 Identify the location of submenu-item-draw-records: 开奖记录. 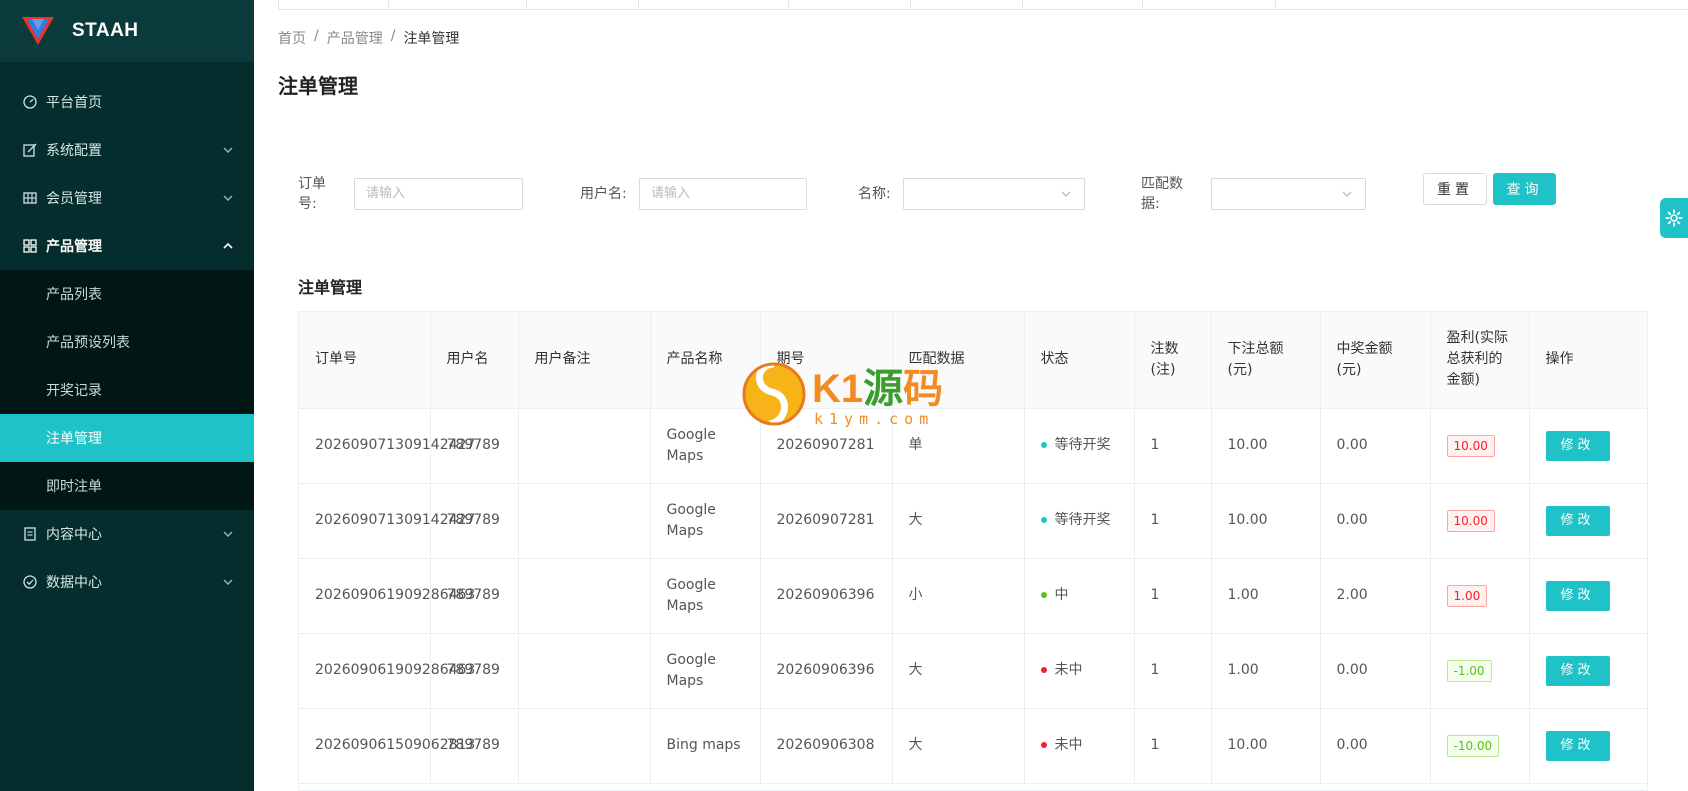
(127, 390).